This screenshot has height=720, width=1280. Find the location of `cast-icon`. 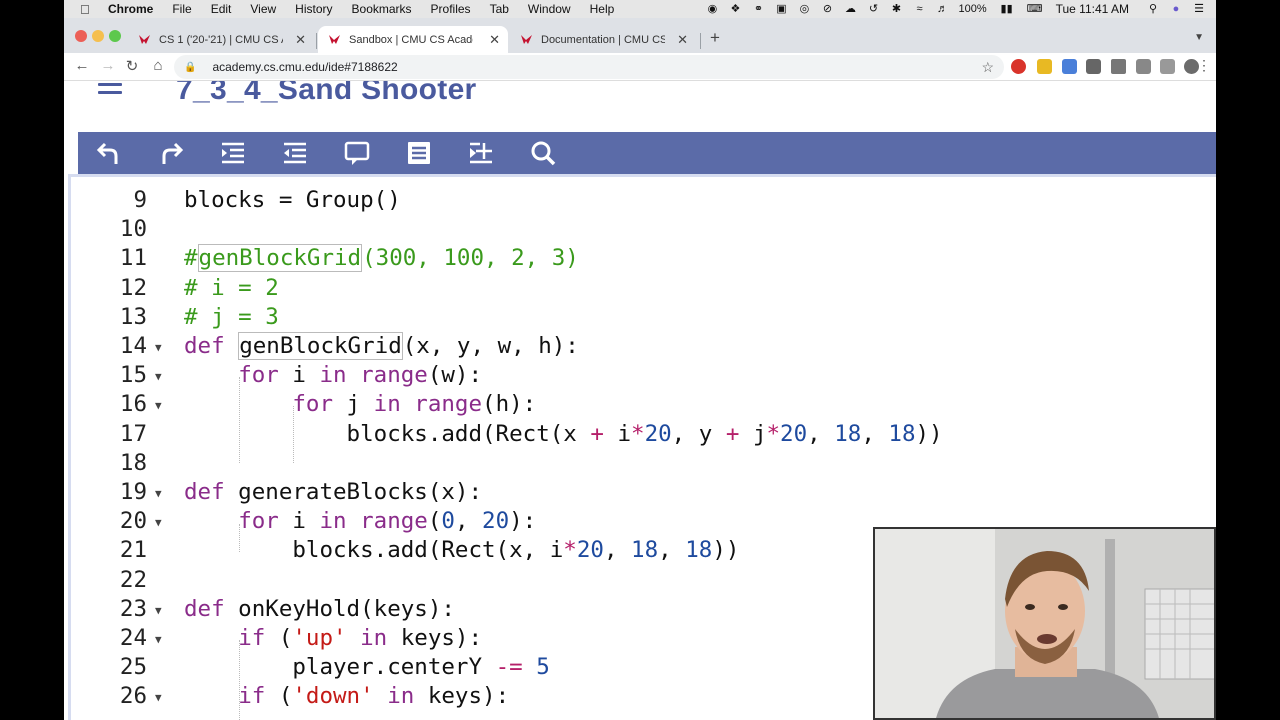

cast-icon is located at coordinates (1143, 66).